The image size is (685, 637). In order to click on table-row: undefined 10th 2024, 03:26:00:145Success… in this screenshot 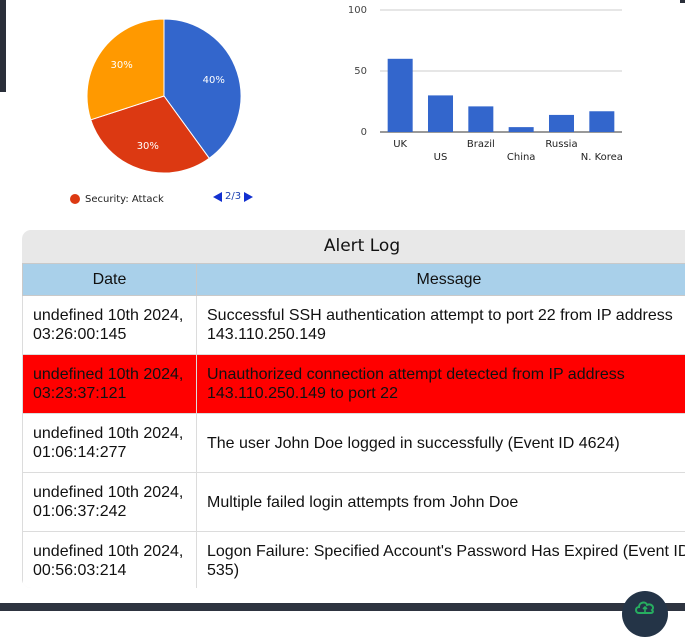, I will do `click(354, 325)`.